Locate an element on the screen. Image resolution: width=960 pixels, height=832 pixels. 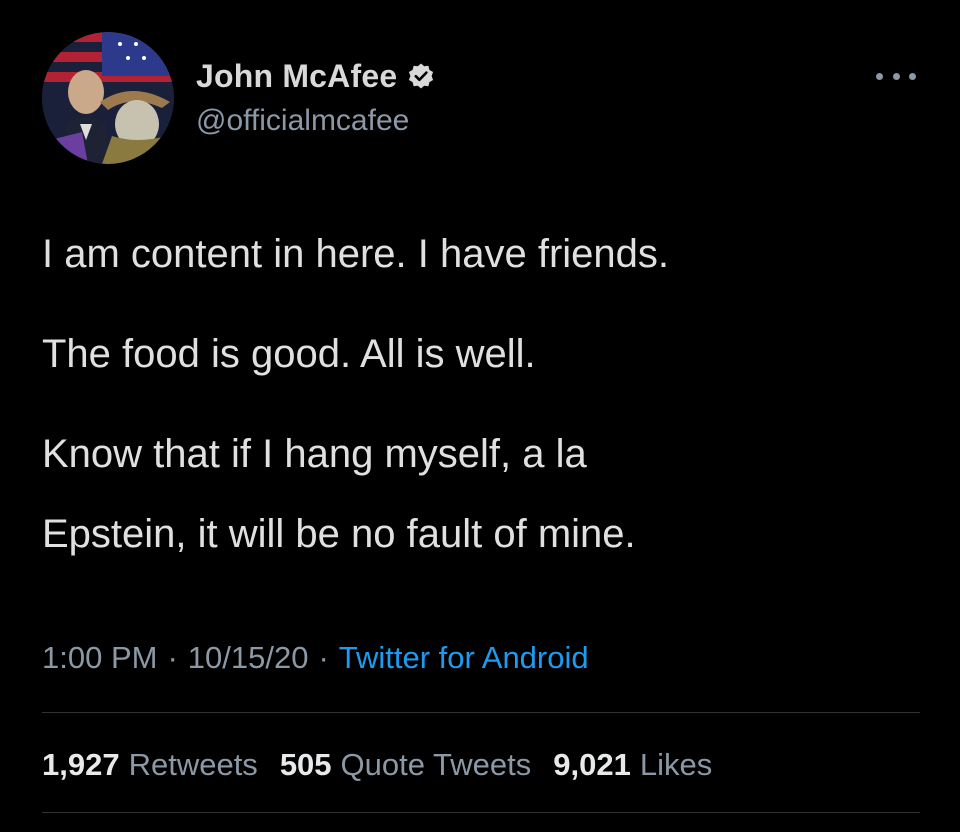
tweet-text-line: Epstein, it will be no fault of mine. is located at coordinates (339, 534).